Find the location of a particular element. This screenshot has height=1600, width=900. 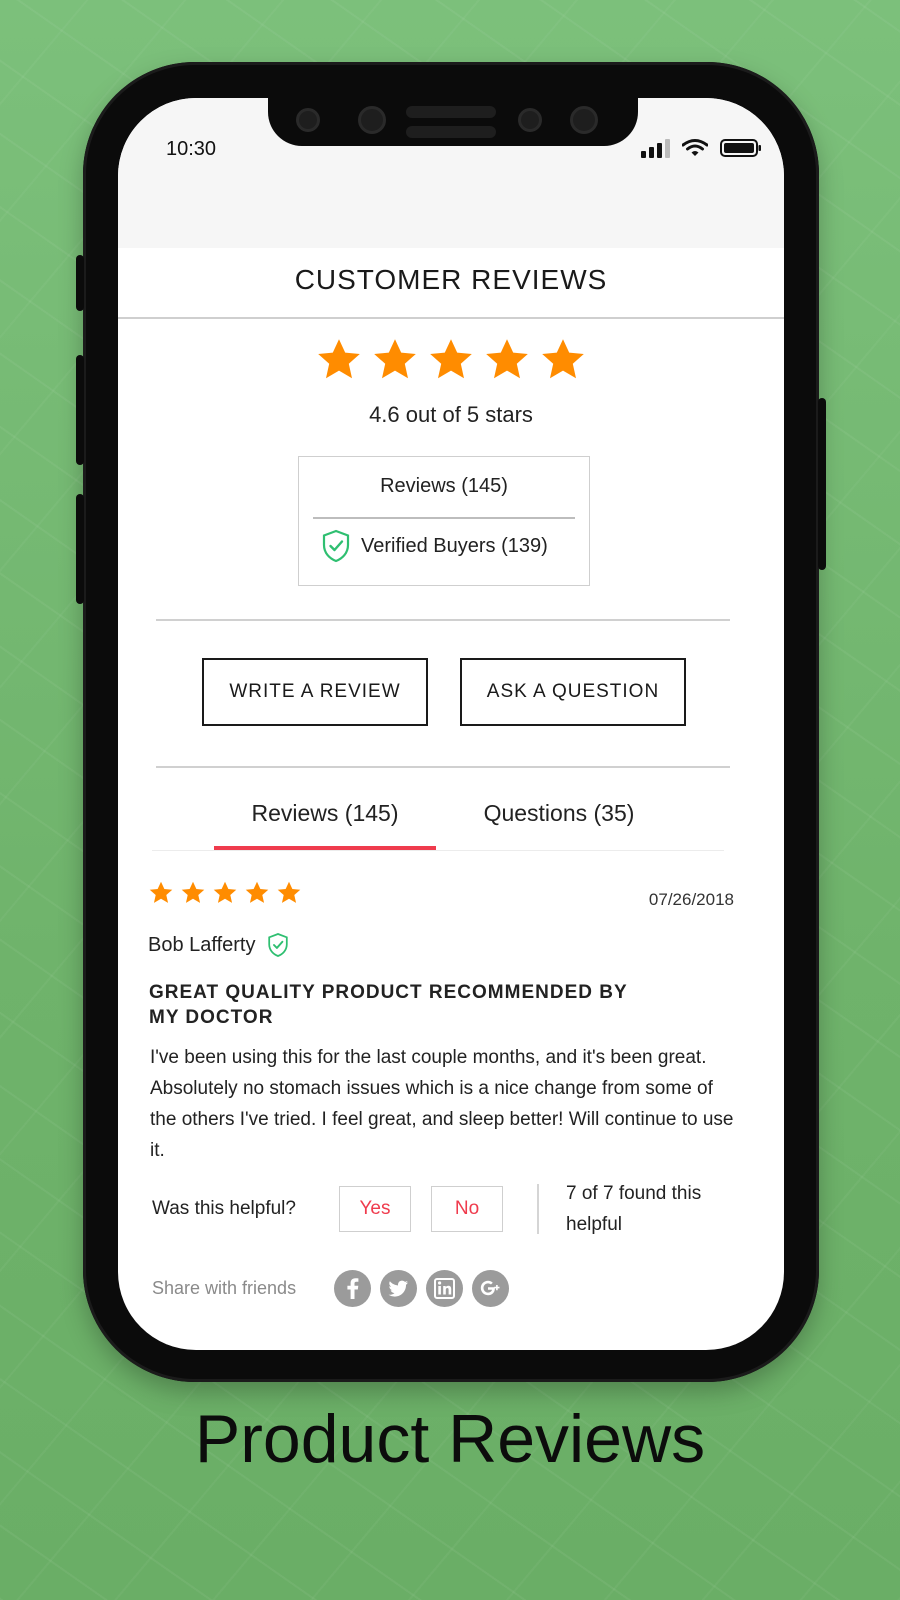

volume-down-button is located at coordinates (80, 549).